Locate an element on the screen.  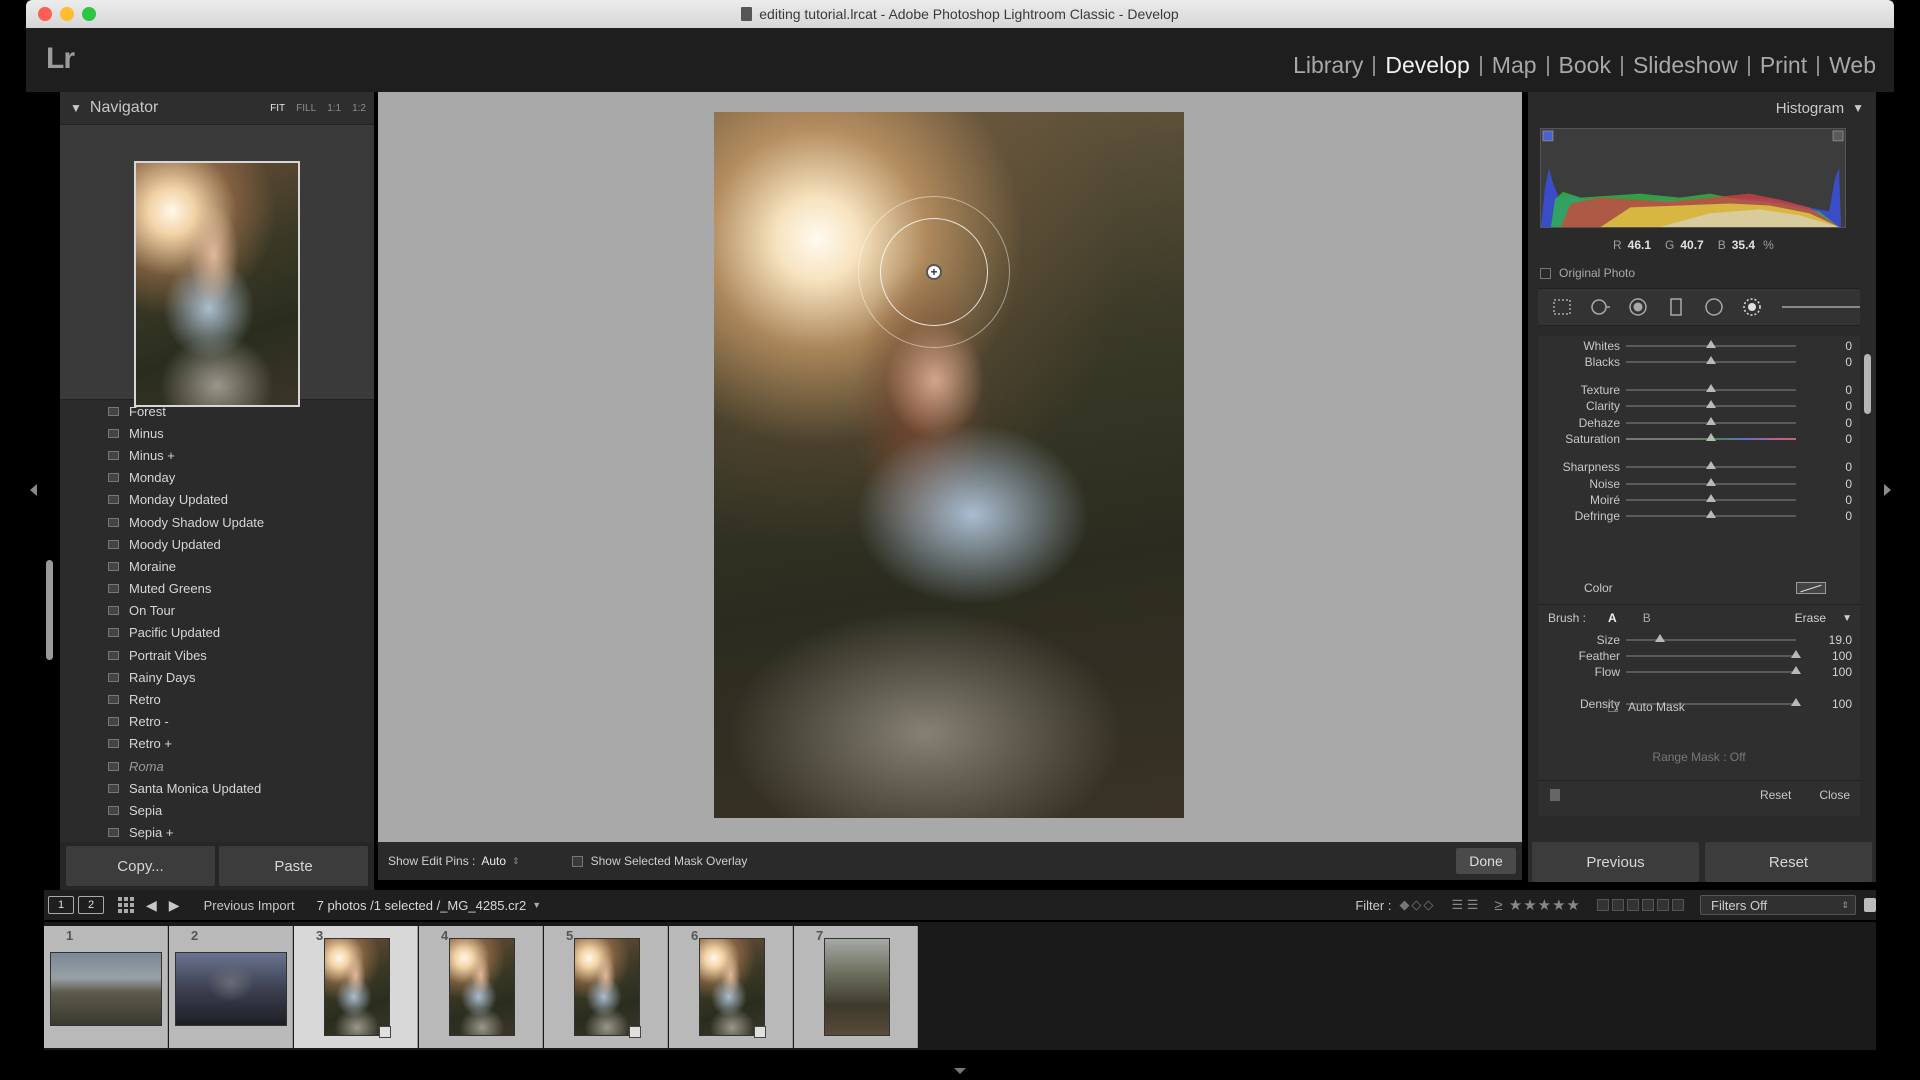
navigator-preview is located at coordinates (217, 265).